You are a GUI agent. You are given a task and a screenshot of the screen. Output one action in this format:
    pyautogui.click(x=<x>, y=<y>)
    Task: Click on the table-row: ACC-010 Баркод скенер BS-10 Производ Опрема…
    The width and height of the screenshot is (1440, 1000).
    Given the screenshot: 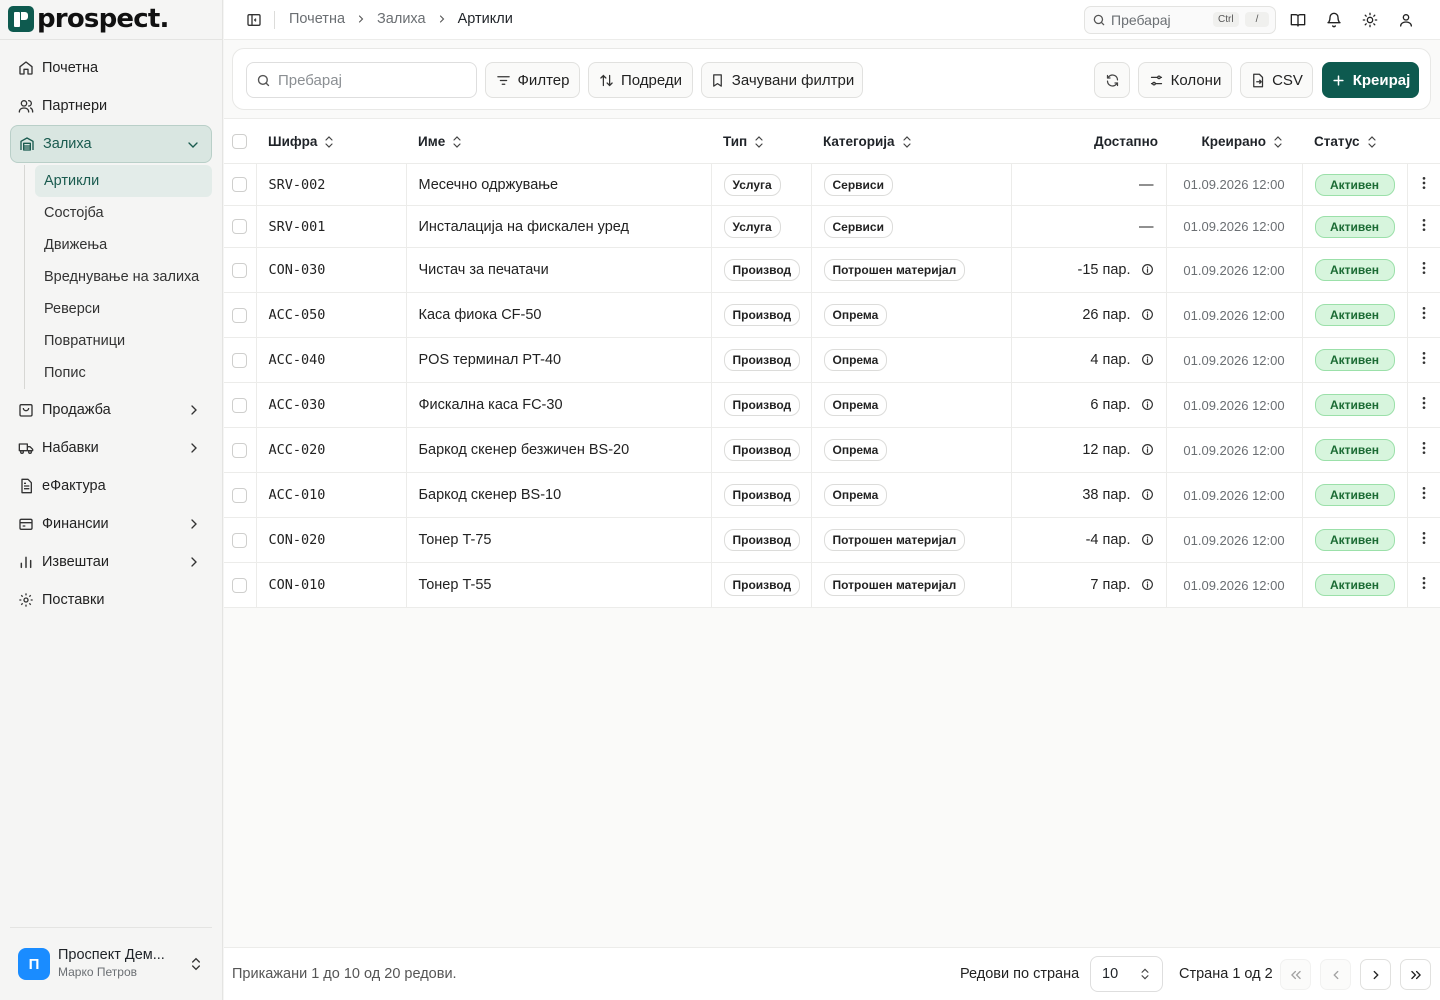 What is the action you would take?
    pyautogui.click(x=832, y=495)
    